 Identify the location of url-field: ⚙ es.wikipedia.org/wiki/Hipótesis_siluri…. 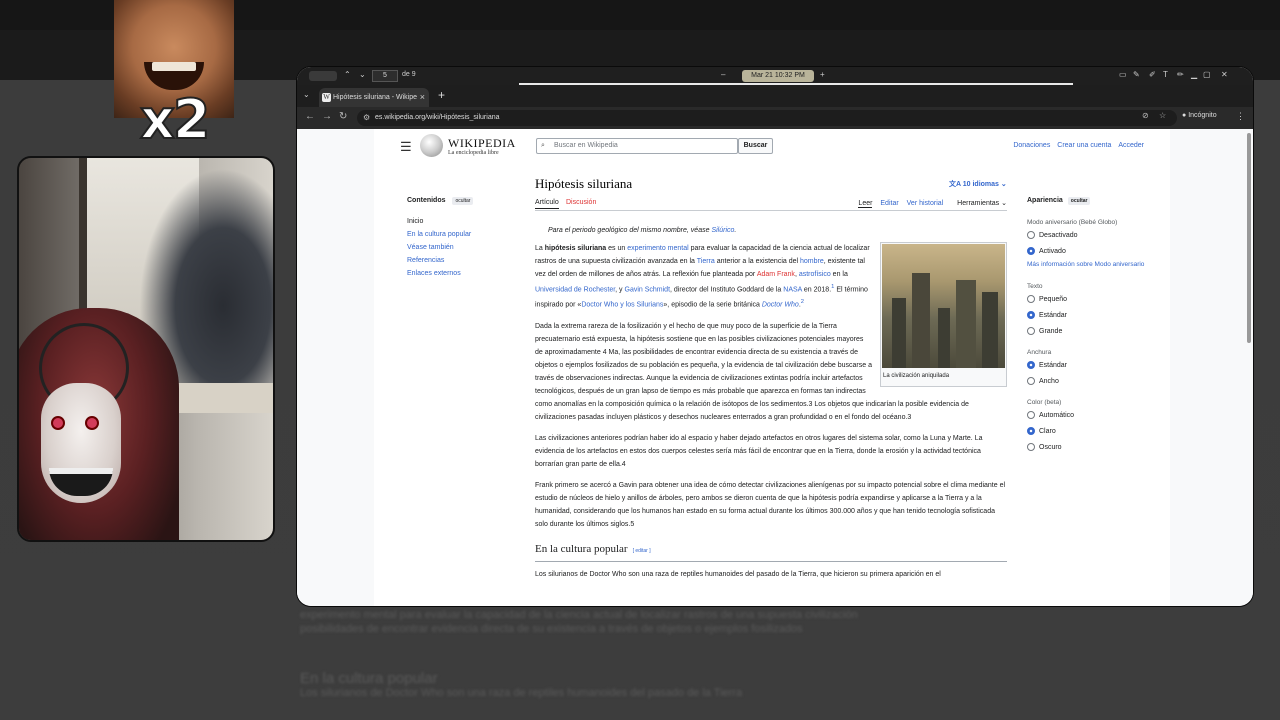
(767, 118).